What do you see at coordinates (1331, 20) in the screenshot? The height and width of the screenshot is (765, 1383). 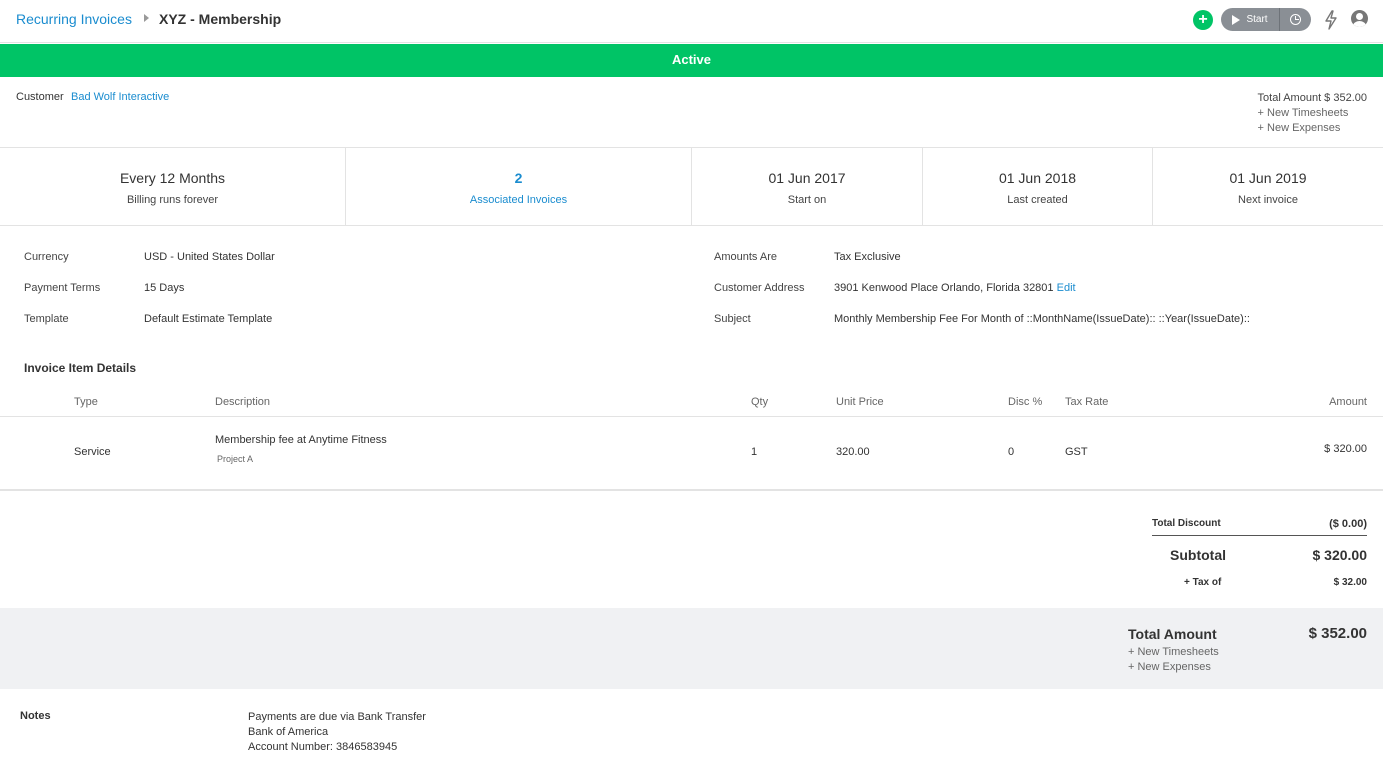 I see `lightning-icon` at bounding box center [1331, 20].